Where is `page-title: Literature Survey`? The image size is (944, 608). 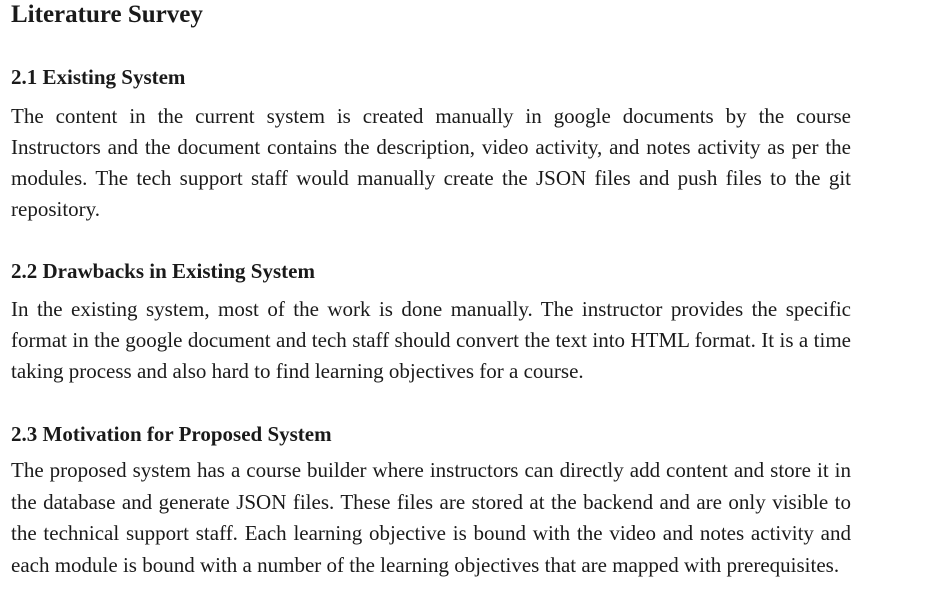 page-title: Literature Survey is located at coordinates (107, 14).